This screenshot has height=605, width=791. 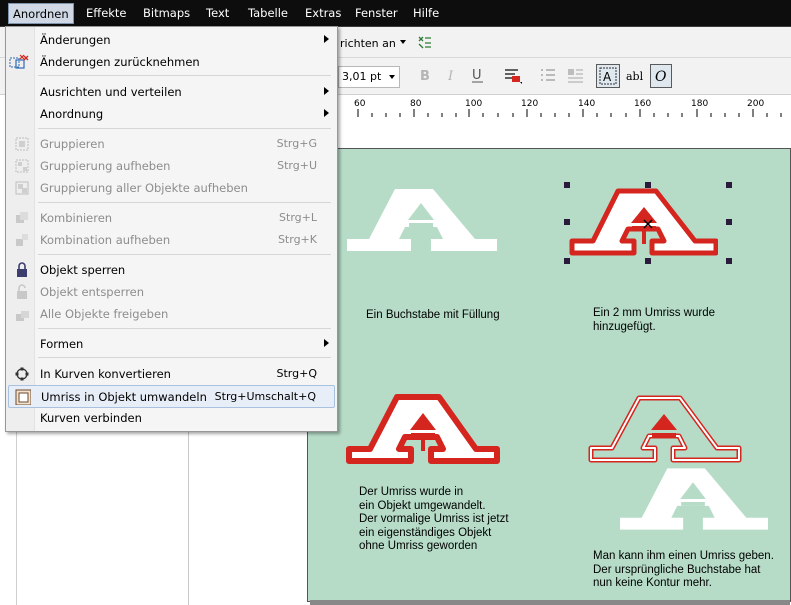 I want to click on menu-item-gruppieren: Gruppieren Strg+G, so click(x=171, y=143).